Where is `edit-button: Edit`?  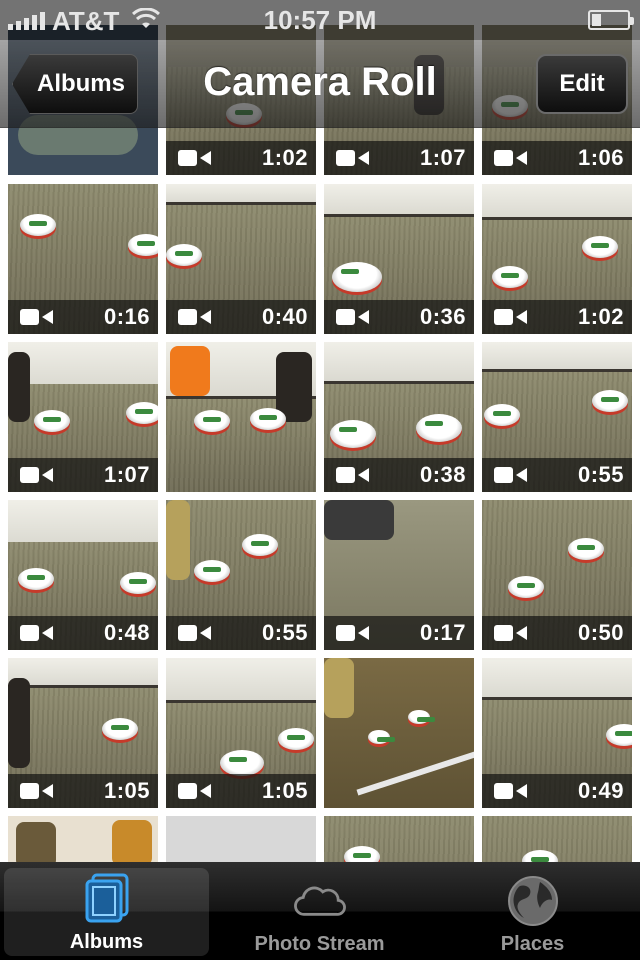
edit-button: Edit is located at coordinates (582, 84).